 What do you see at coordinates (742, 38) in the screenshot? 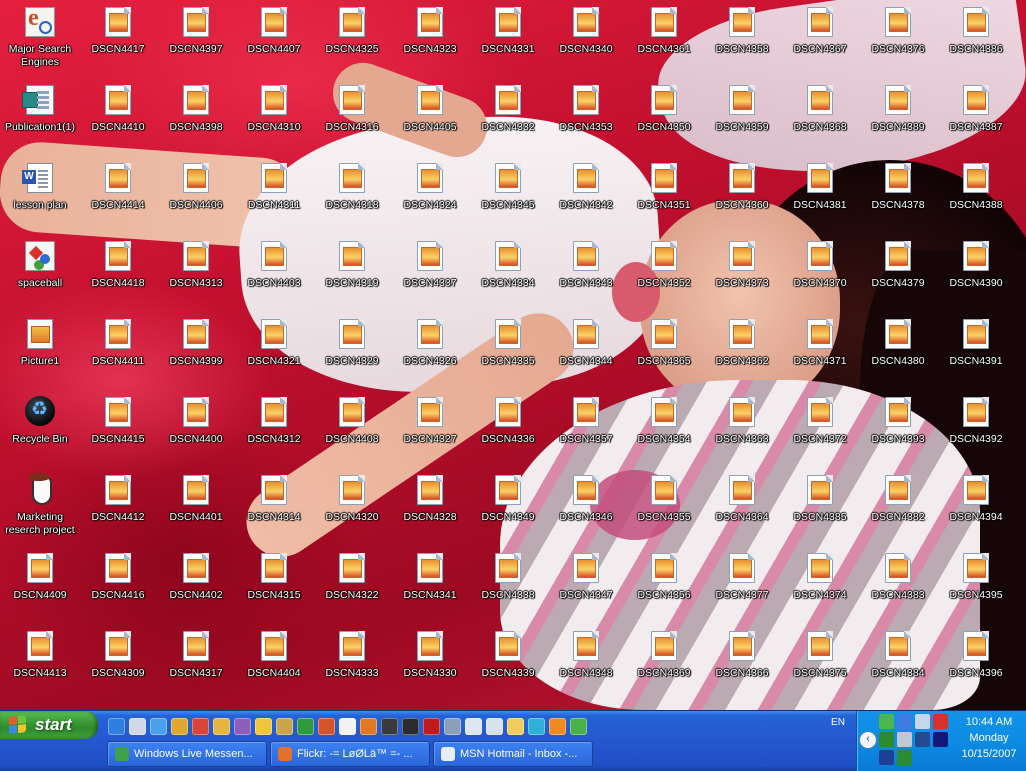
I see `desktop-icon: DSCN4358` at bounding box center [742, 38].